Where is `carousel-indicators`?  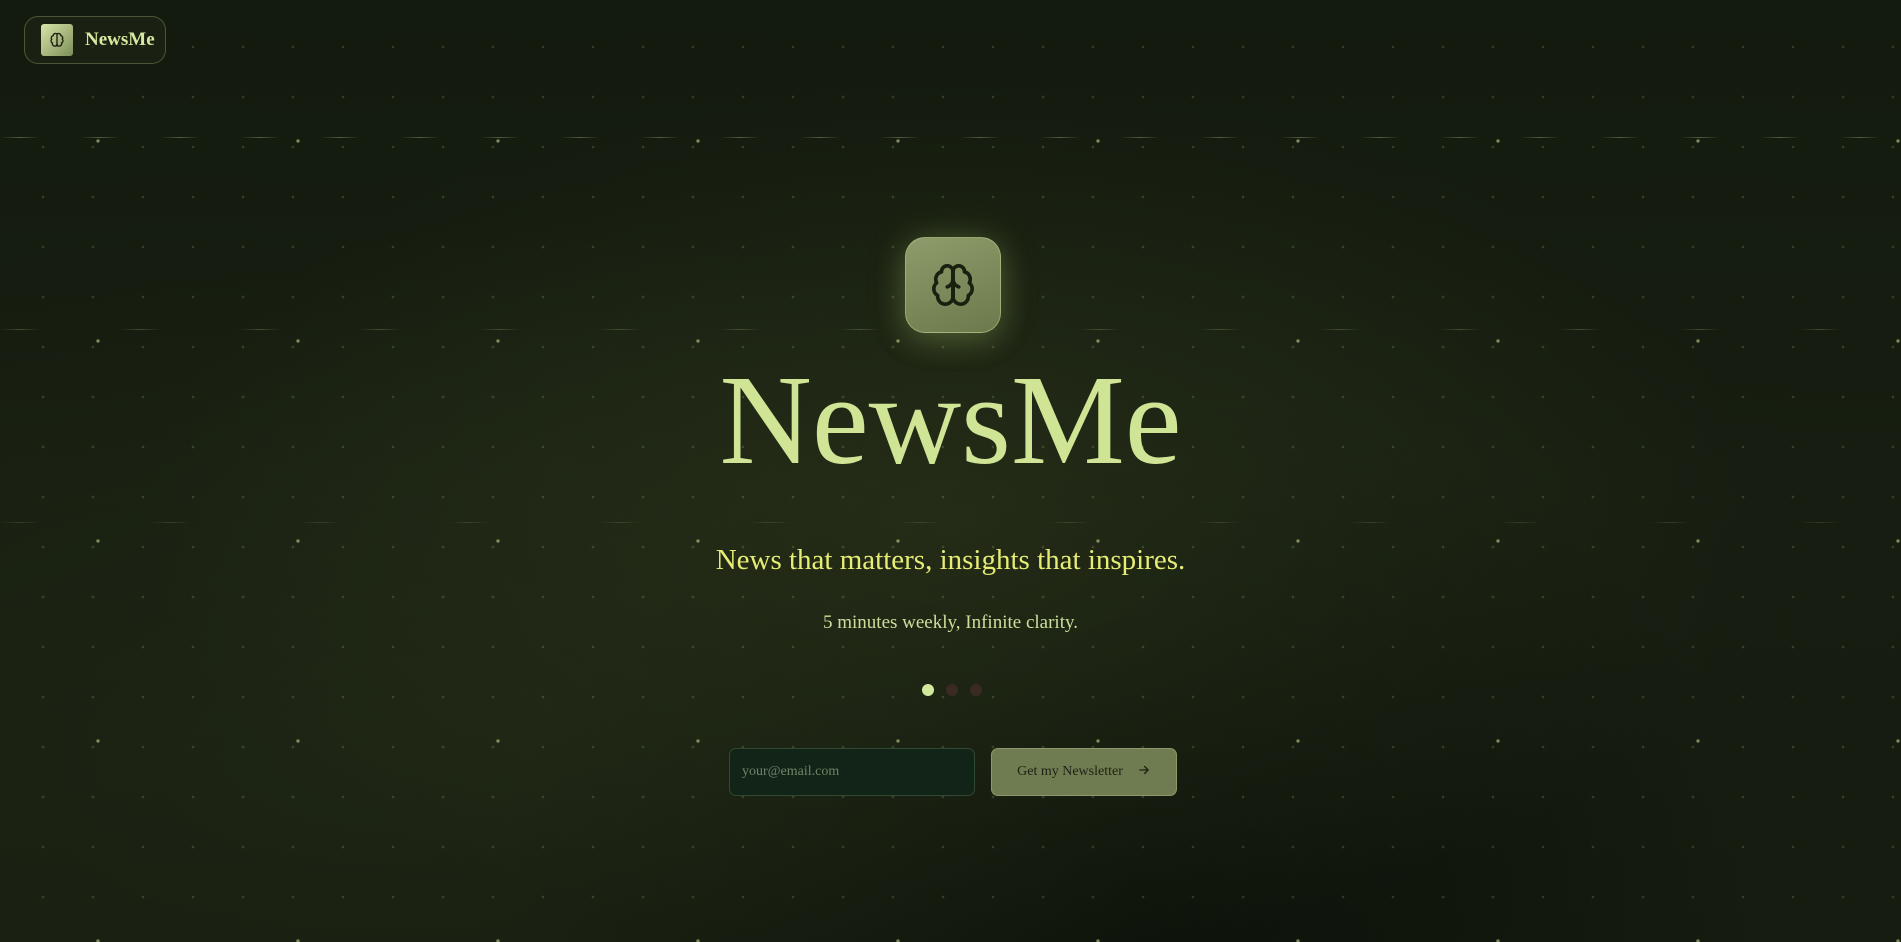
carousel-indicators is located at coordinates (952, 690).